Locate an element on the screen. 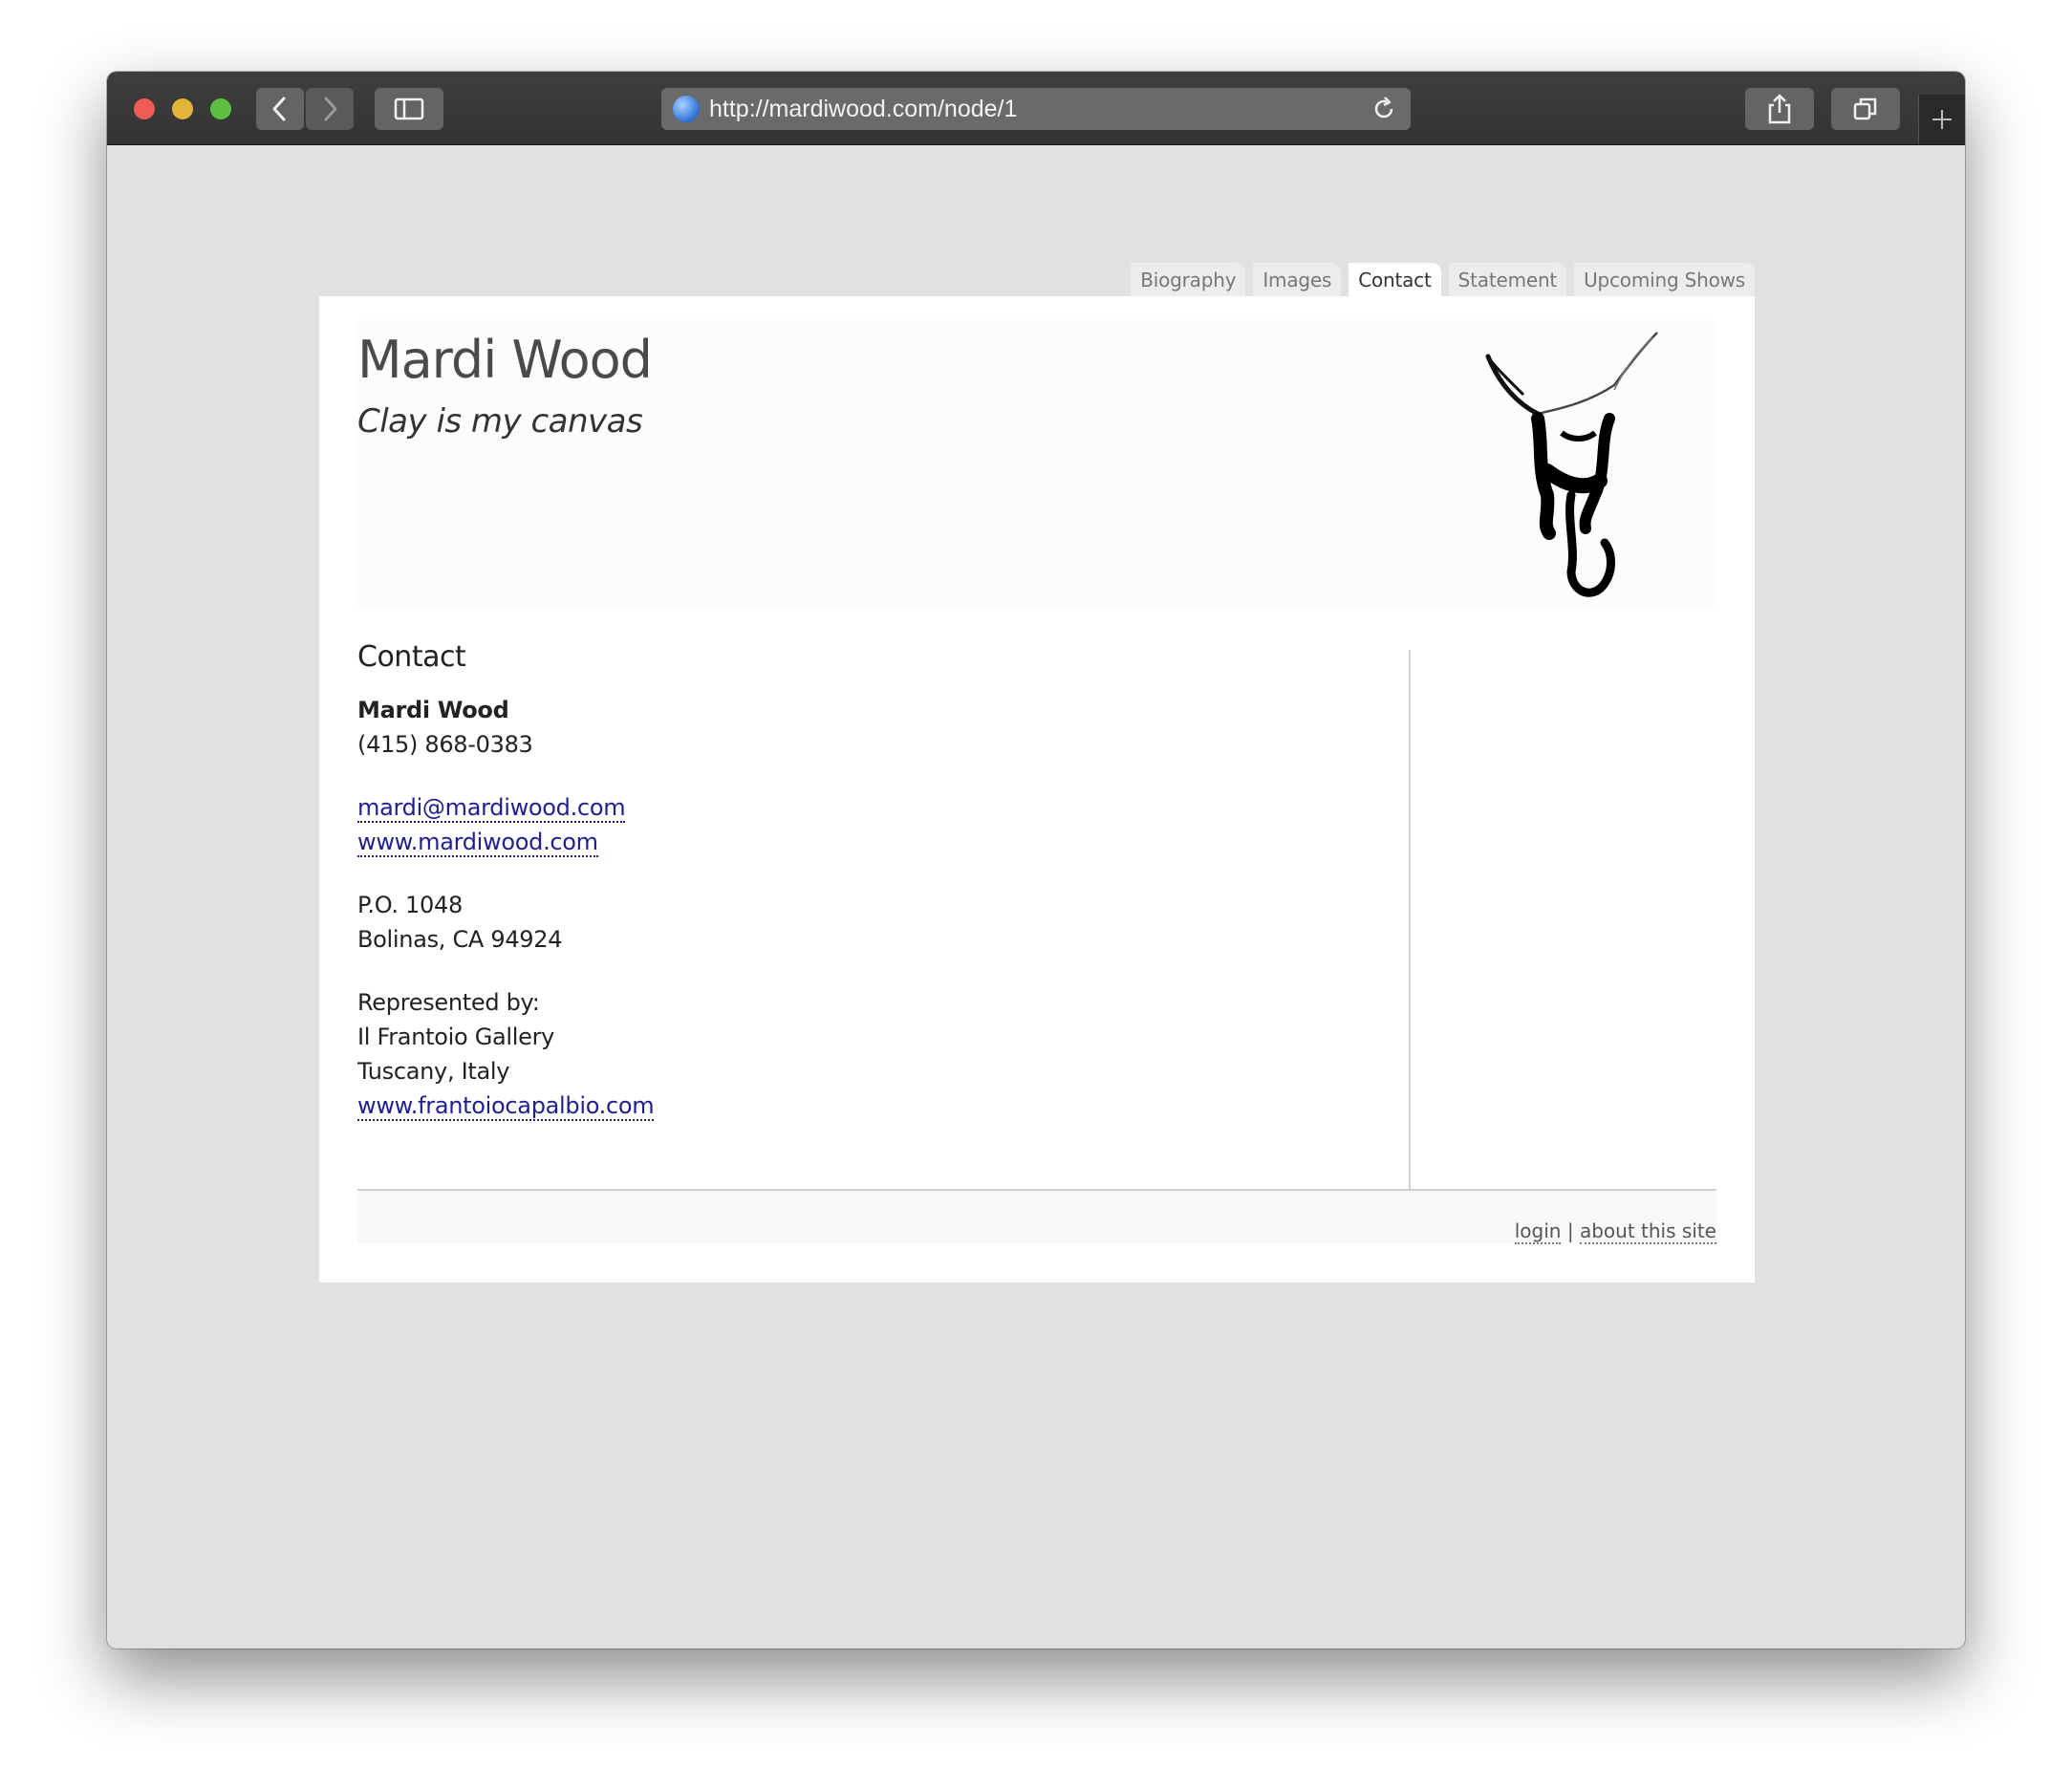  new-tab-button is located at coordinates (1941, 120).